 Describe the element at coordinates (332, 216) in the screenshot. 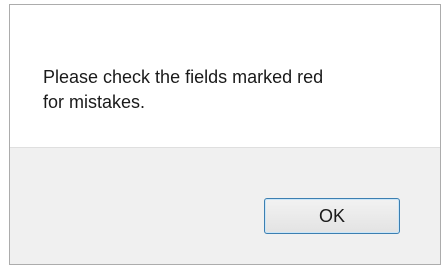

I see `ok-button: OK` at that location.